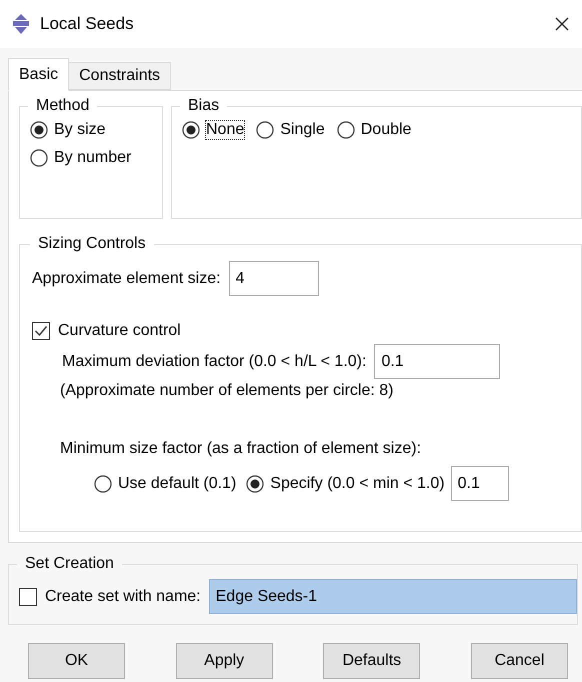  What do you see at coordinates (302, 130) in the screenshot?
I see `radio-label: Single` at bounding box center [302, 130].